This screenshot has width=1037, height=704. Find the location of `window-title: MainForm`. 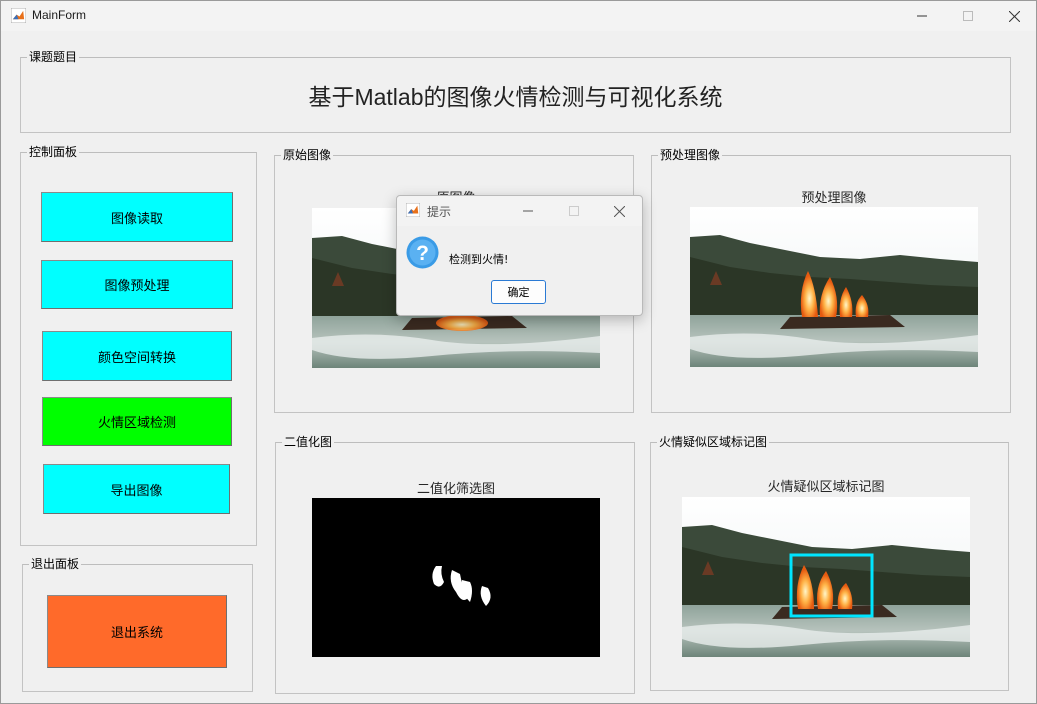

window-title: MainForm is located at coordinates (59, 15).